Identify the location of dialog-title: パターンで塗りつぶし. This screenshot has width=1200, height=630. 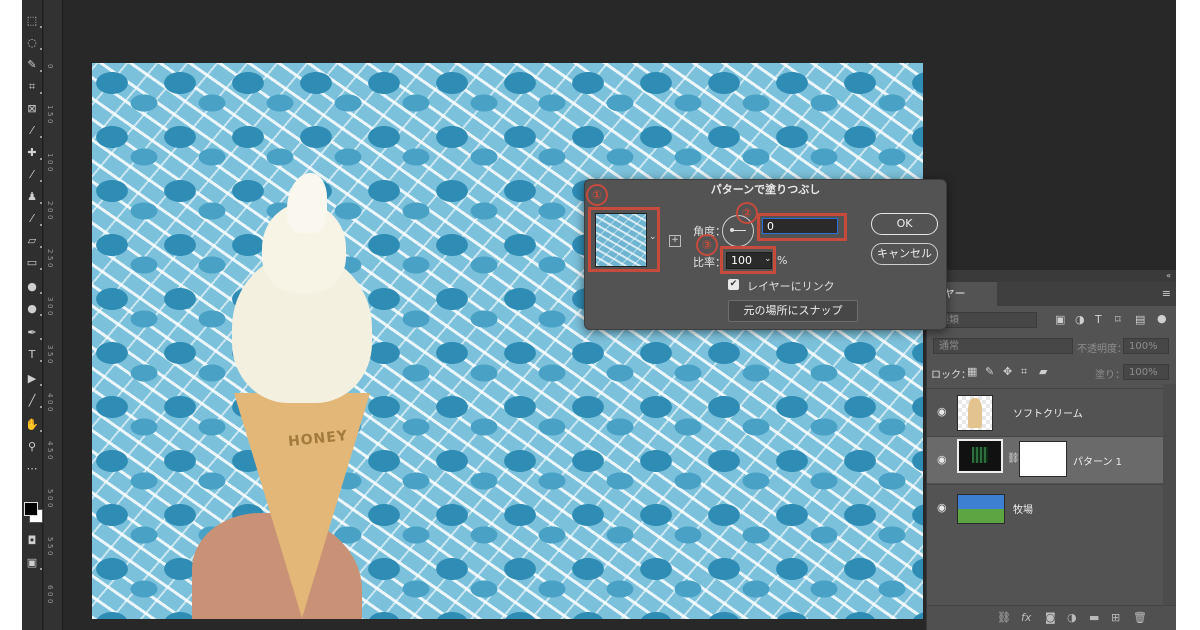
(765, 189).